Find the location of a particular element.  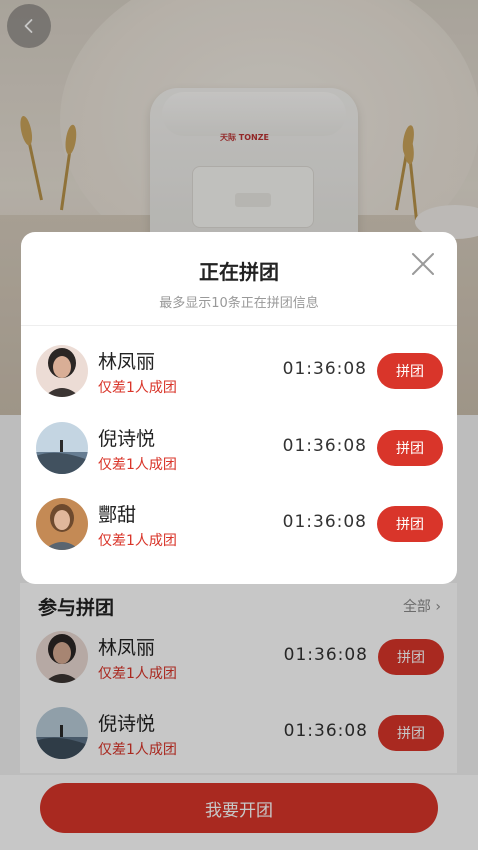

member-name: 倪诗悦 is located at coordinates (127, 439).